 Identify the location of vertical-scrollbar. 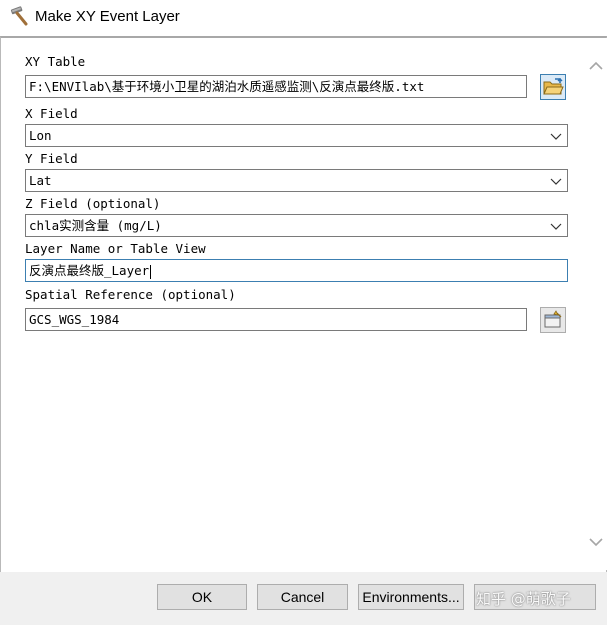
(596, 304).